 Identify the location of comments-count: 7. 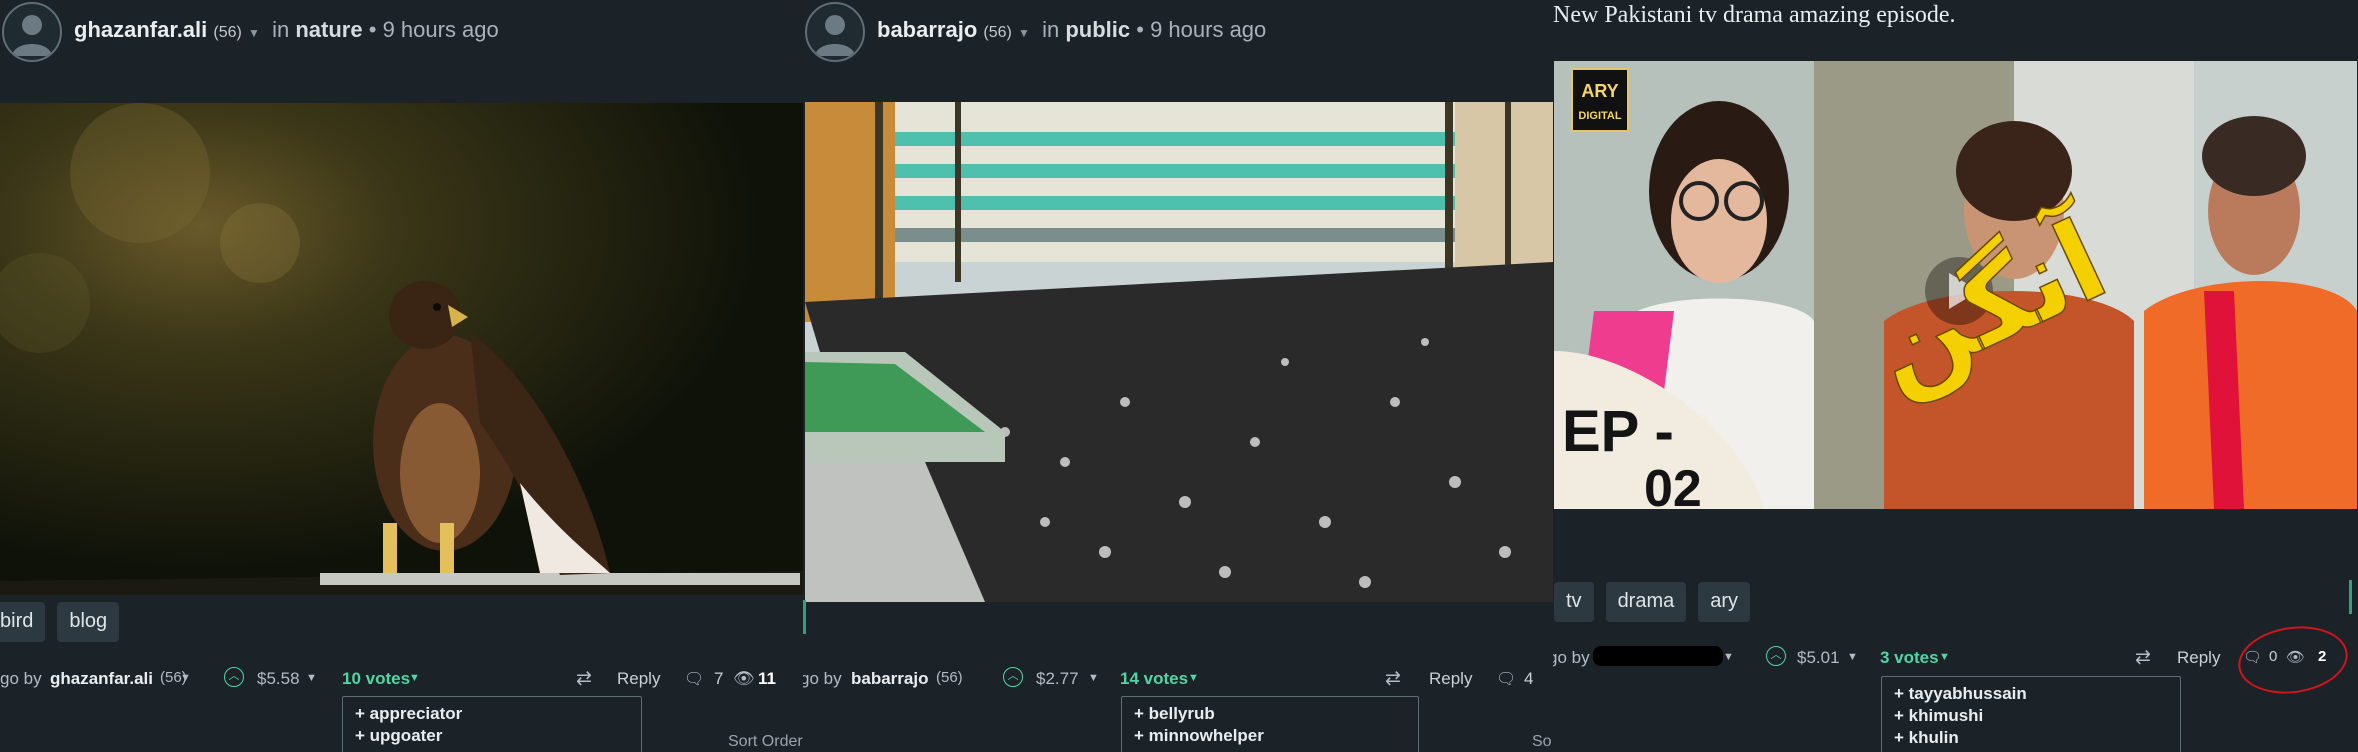
(718, 679).